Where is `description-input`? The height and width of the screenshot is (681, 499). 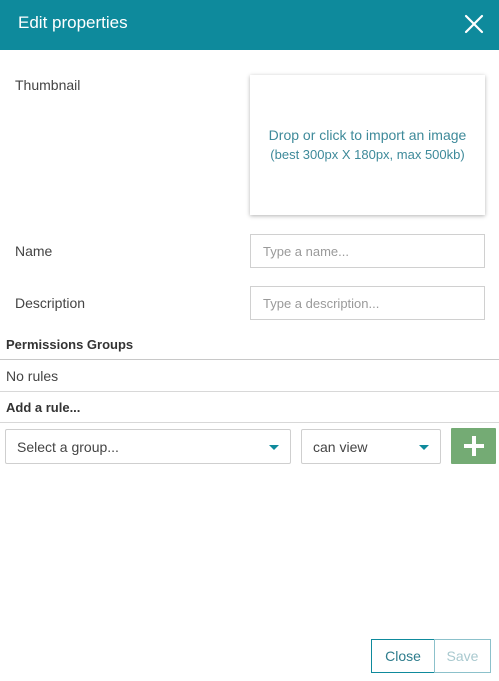 description-input is located at coordinates (367, 303).